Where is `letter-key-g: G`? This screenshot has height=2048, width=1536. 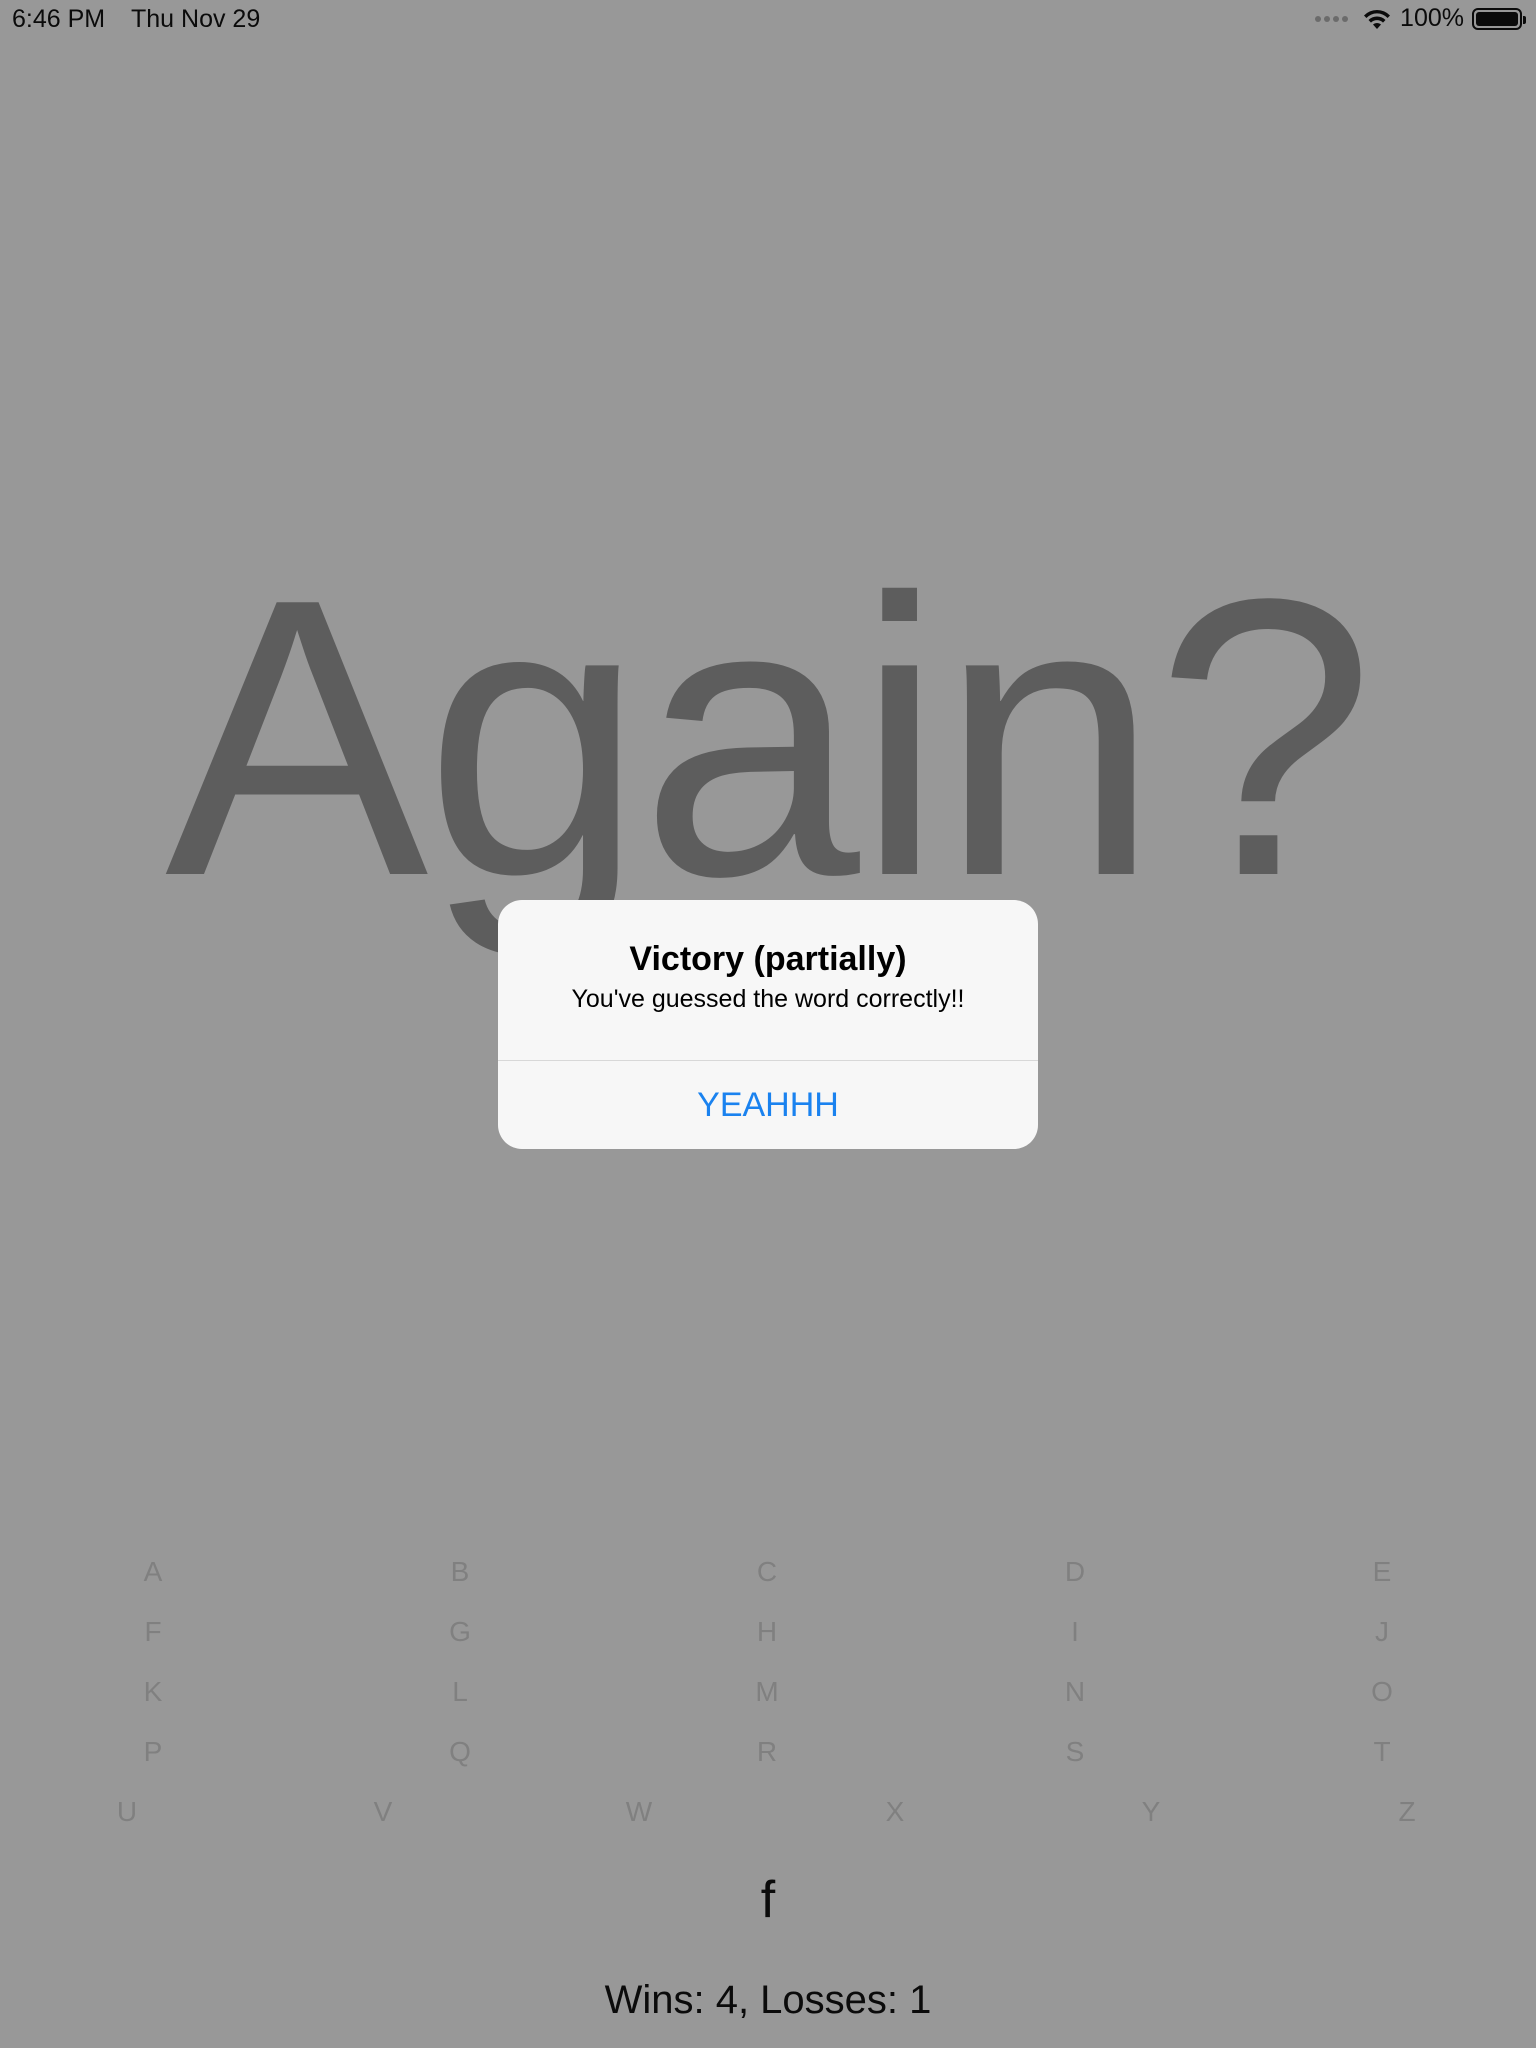 letter-key-g: G is located at coordinates (460, 1632).